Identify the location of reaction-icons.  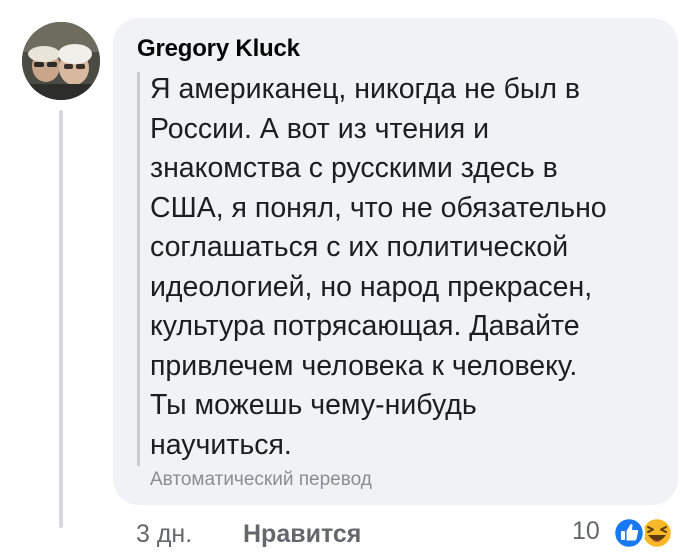
(643, 533).